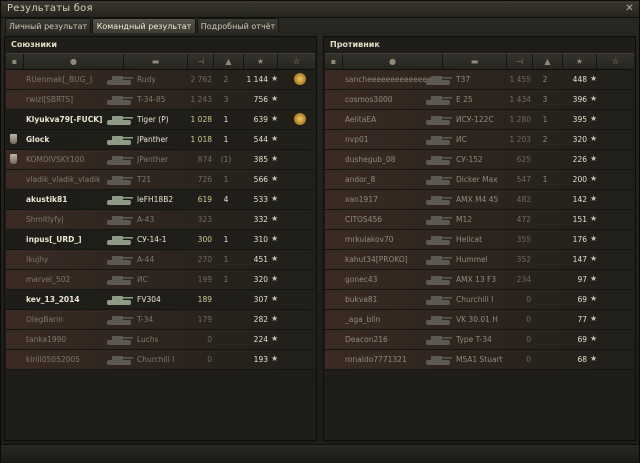  What do you see at coordinates (472, 259) in the screenshot?
I see `vehicle-name: Hummel` at bounding box center [472, 259].